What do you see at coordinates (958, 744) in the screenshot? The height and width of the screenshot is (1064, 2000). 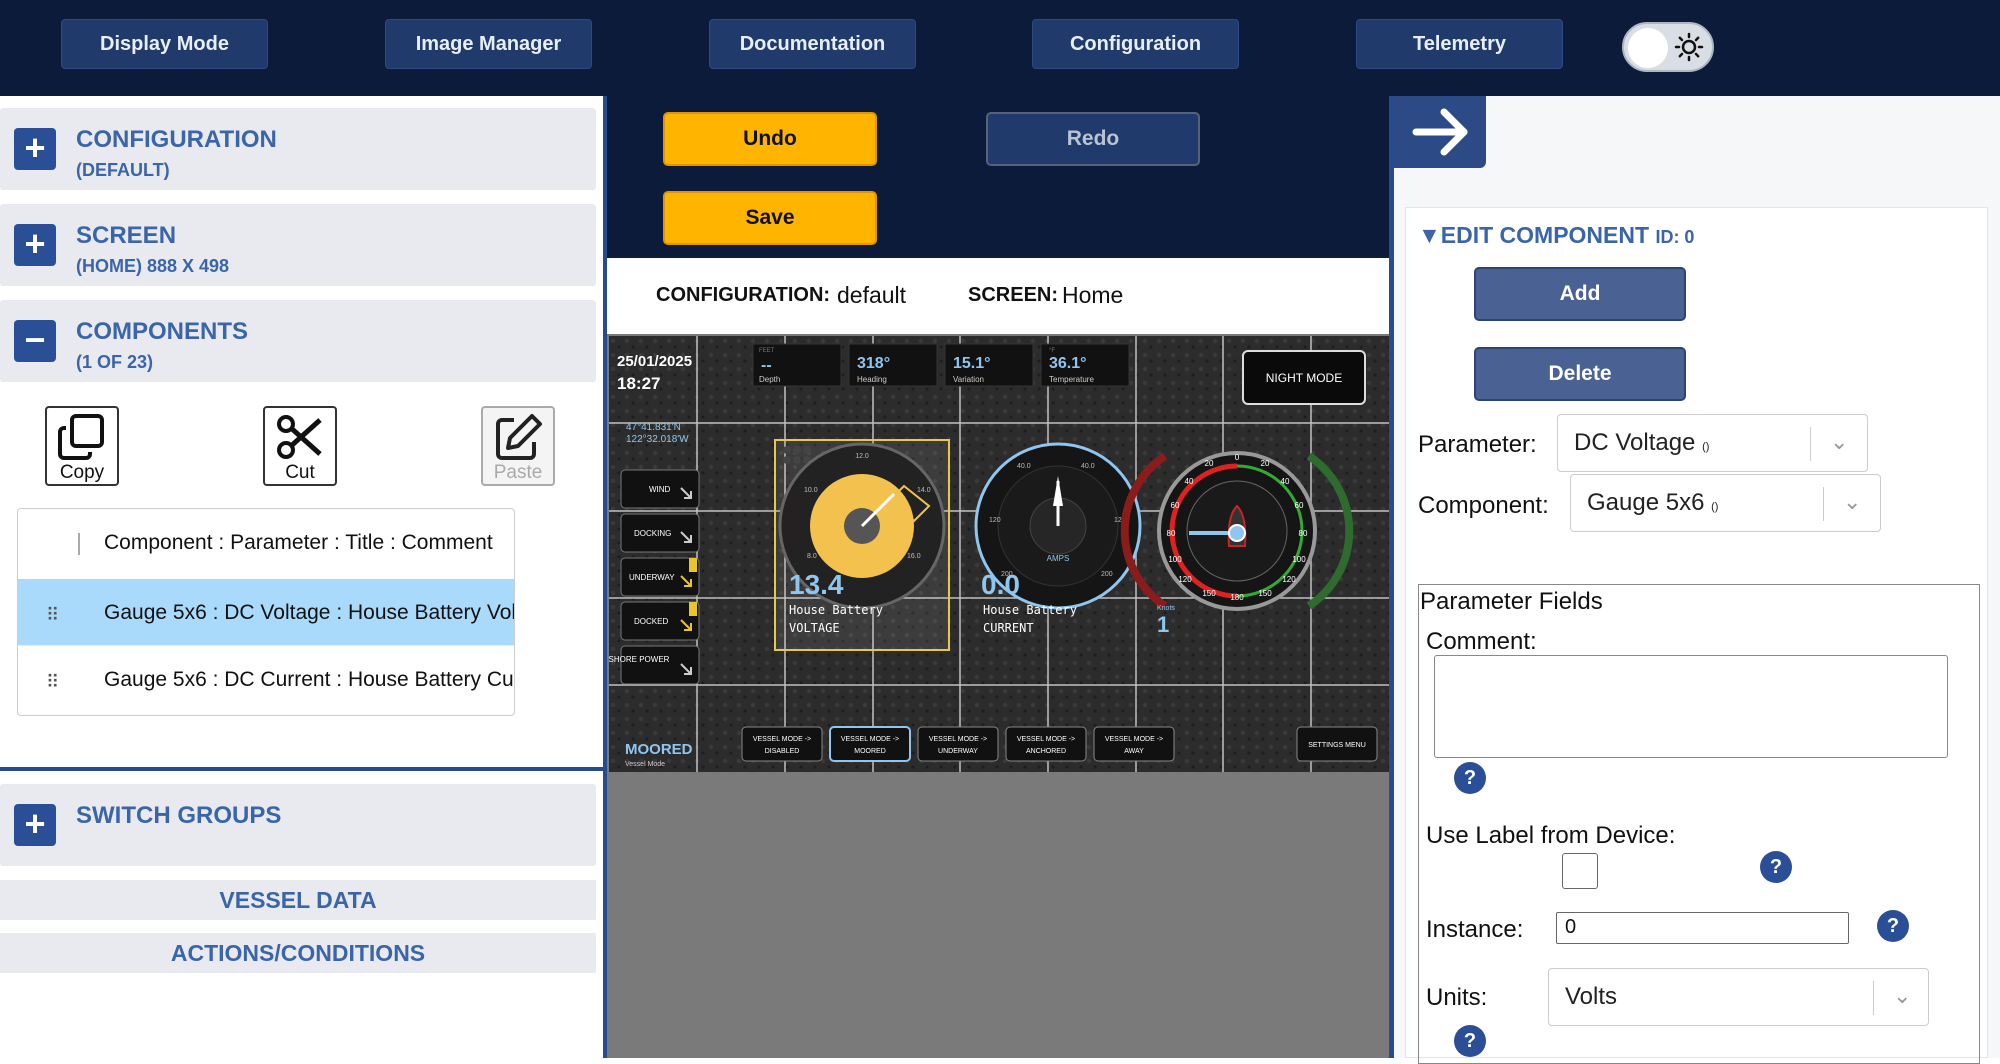 I see `mode-button-underway: VESSEL MODE -> UNDERWAY` at bounding box center [958, 744].